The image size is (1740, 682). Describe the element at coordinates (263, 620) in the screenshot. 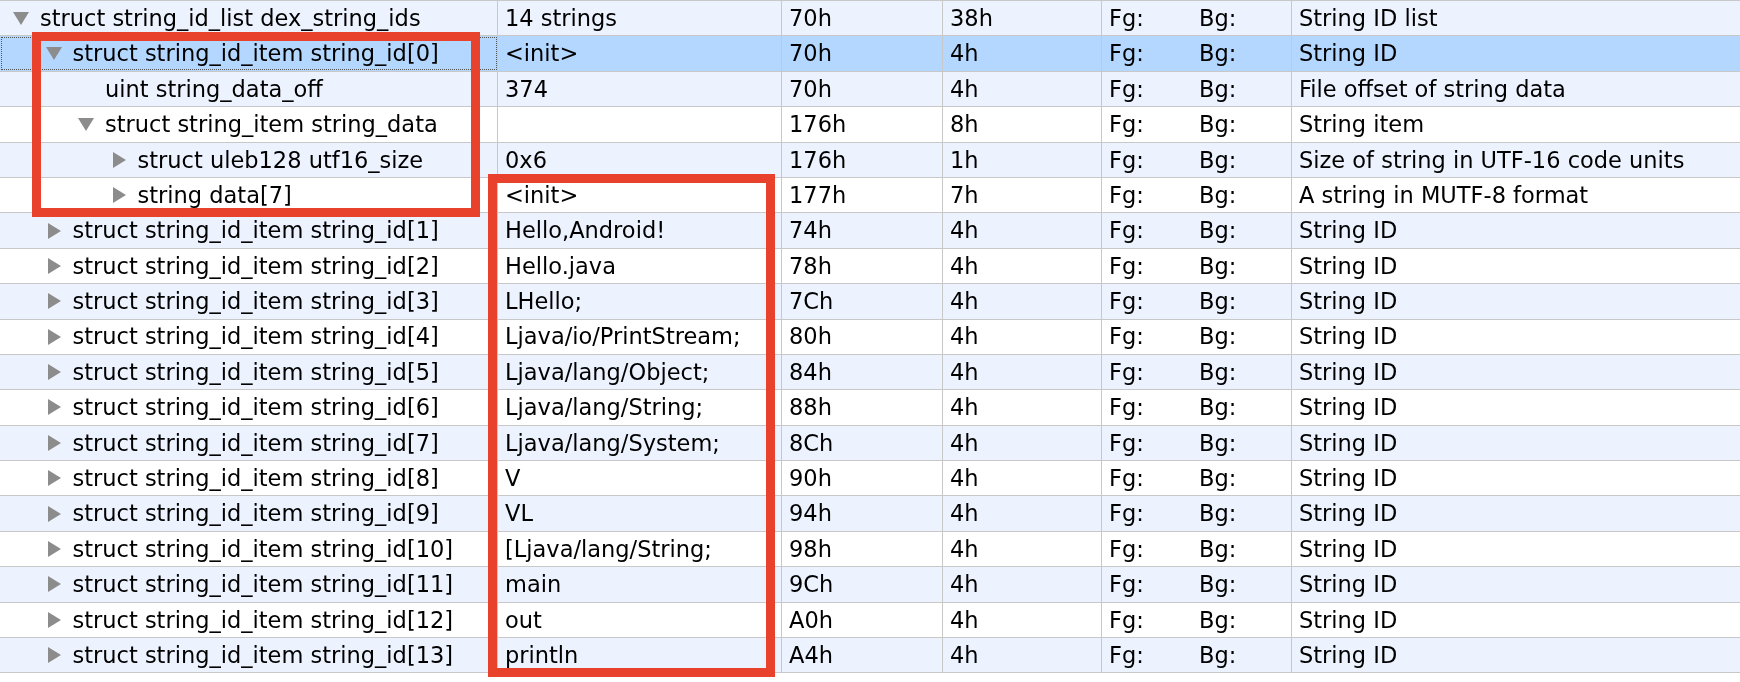

I see `field-name: struct string_id_item string_id[12]` at that location.